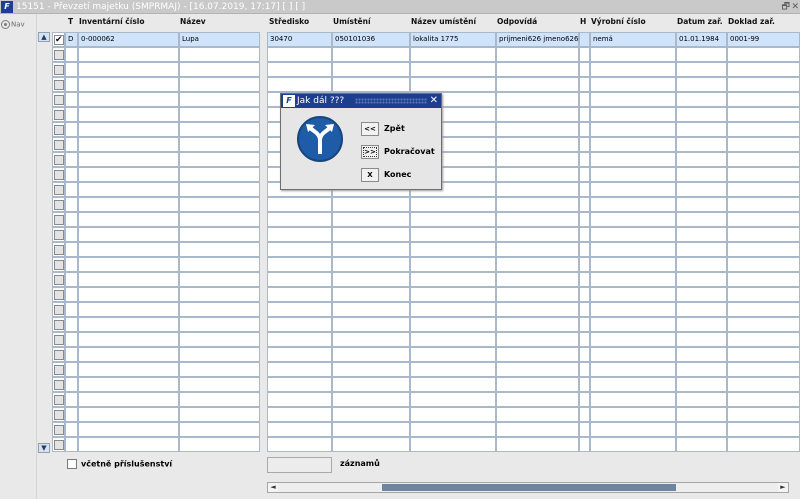  Describe the element at coordinates (453, 39) in the screenshot. I see `cell-nazev-umisteni: lokalita 1775` at that location.